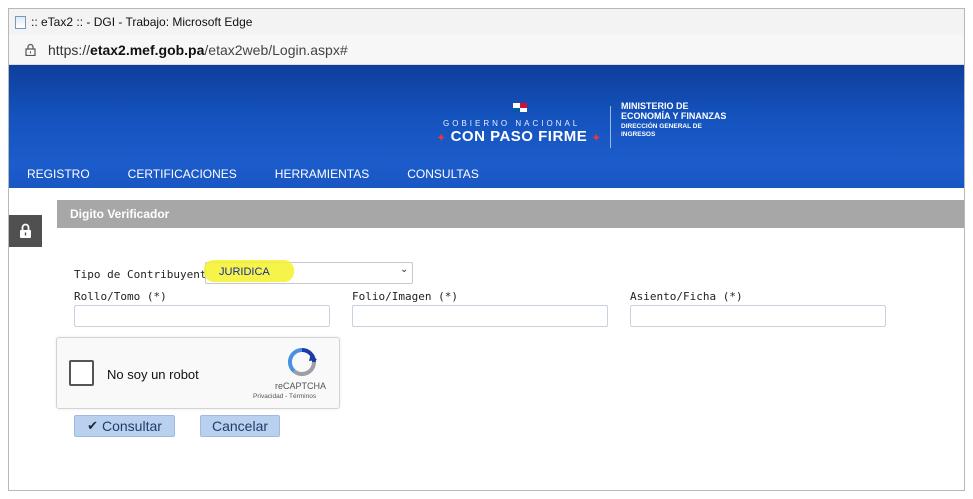 The image size is (973, 499). I want to click on asiento-ficha-input, so click(758, 316).